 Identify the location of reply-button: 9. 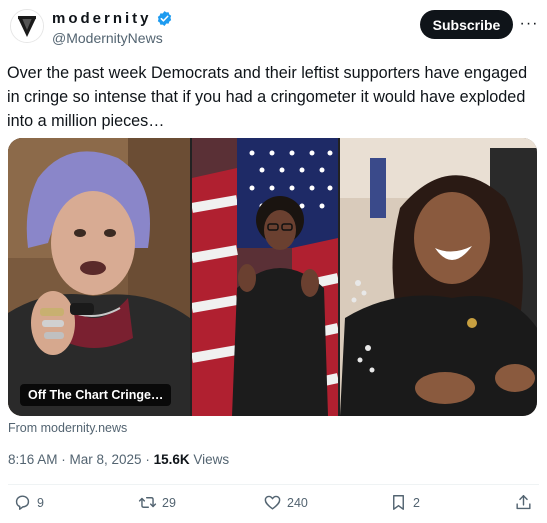
(28, 502).